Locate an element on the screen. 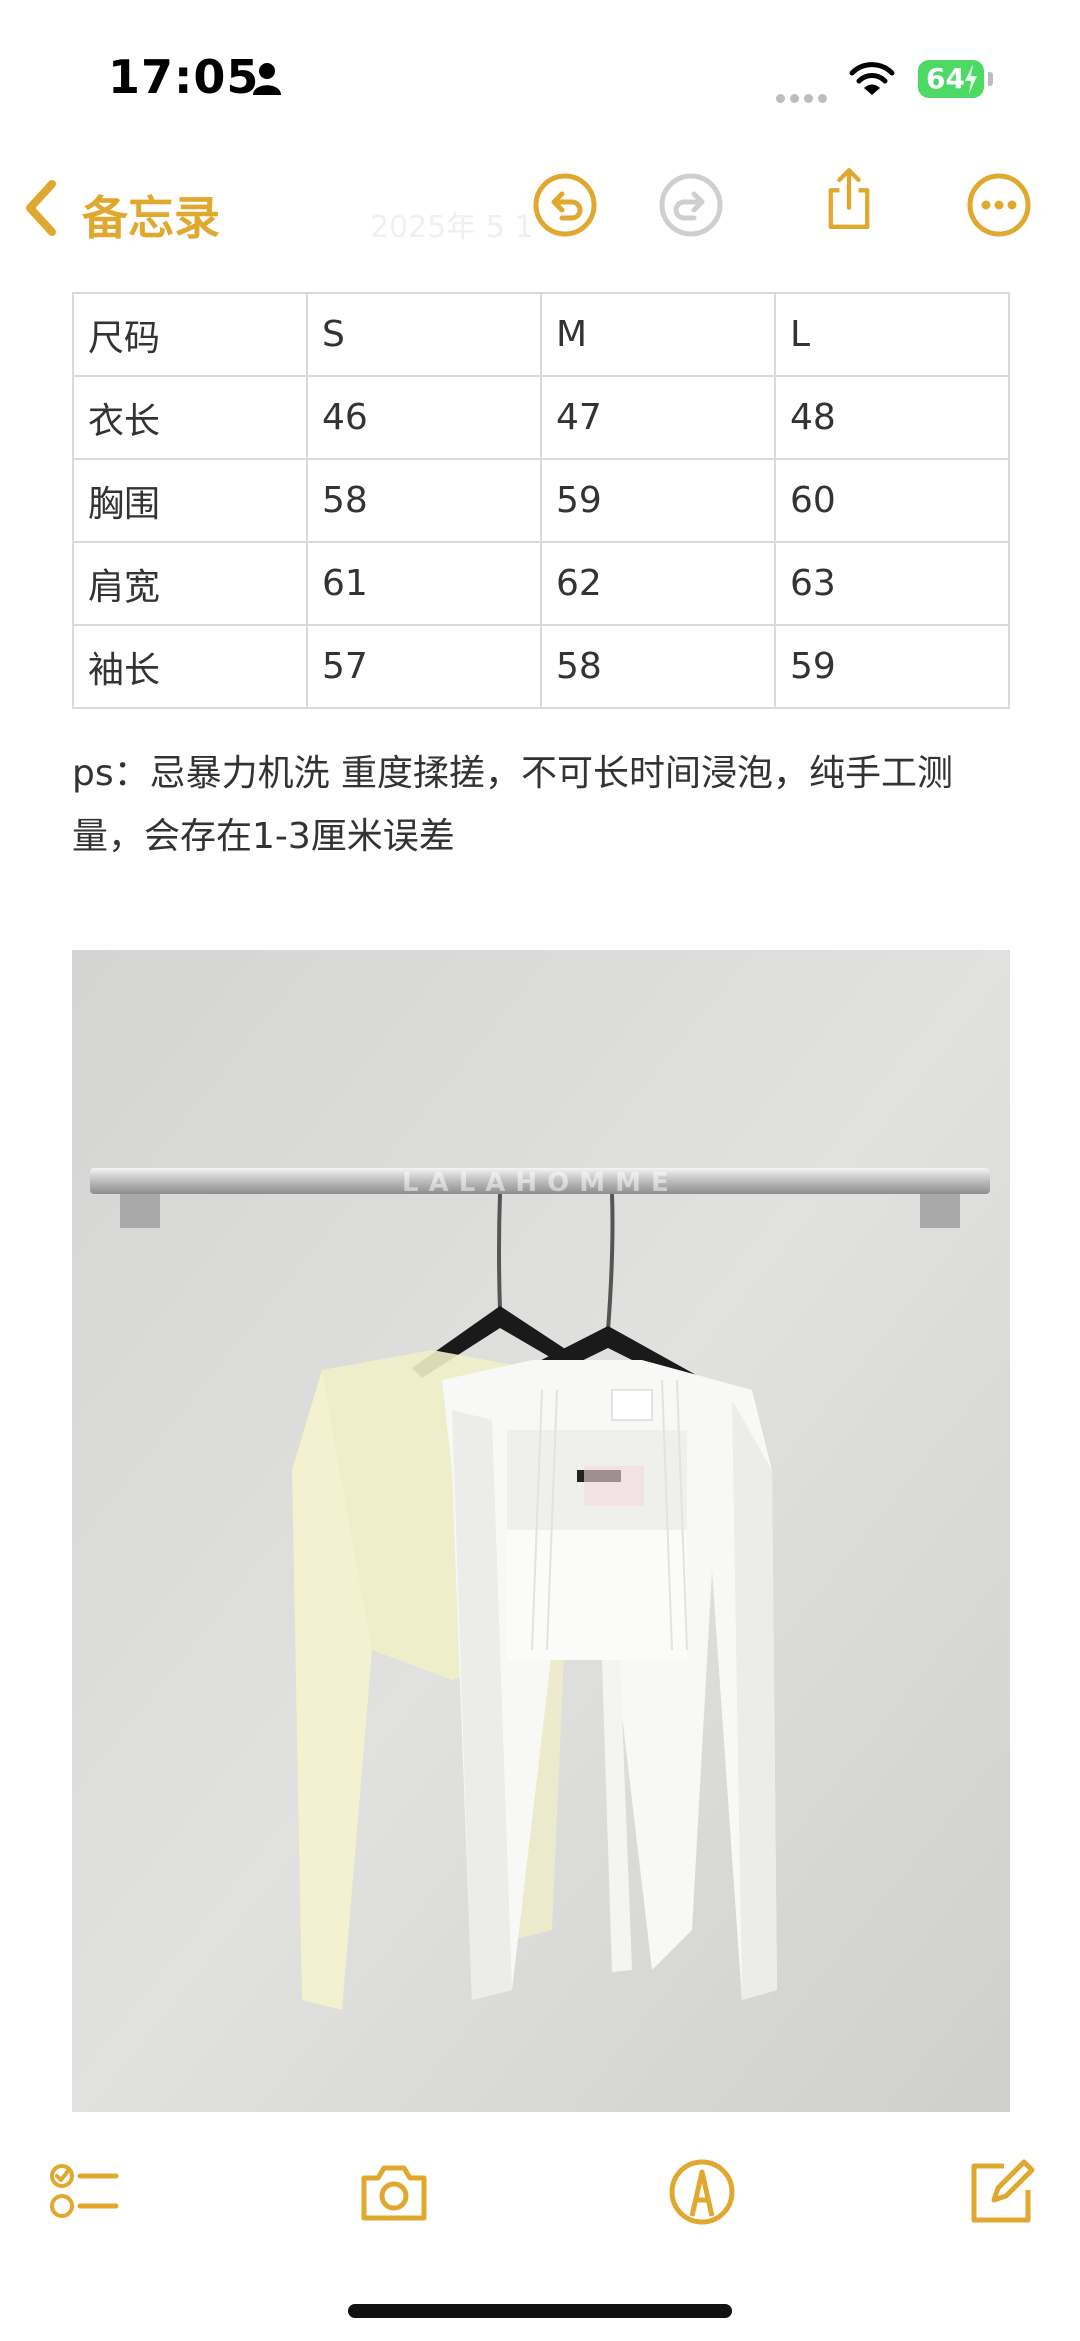 Image resolution: width=1080 pixels, height=2341 pixels. table-cell: 尺码 is located at coordinates (190, 334).